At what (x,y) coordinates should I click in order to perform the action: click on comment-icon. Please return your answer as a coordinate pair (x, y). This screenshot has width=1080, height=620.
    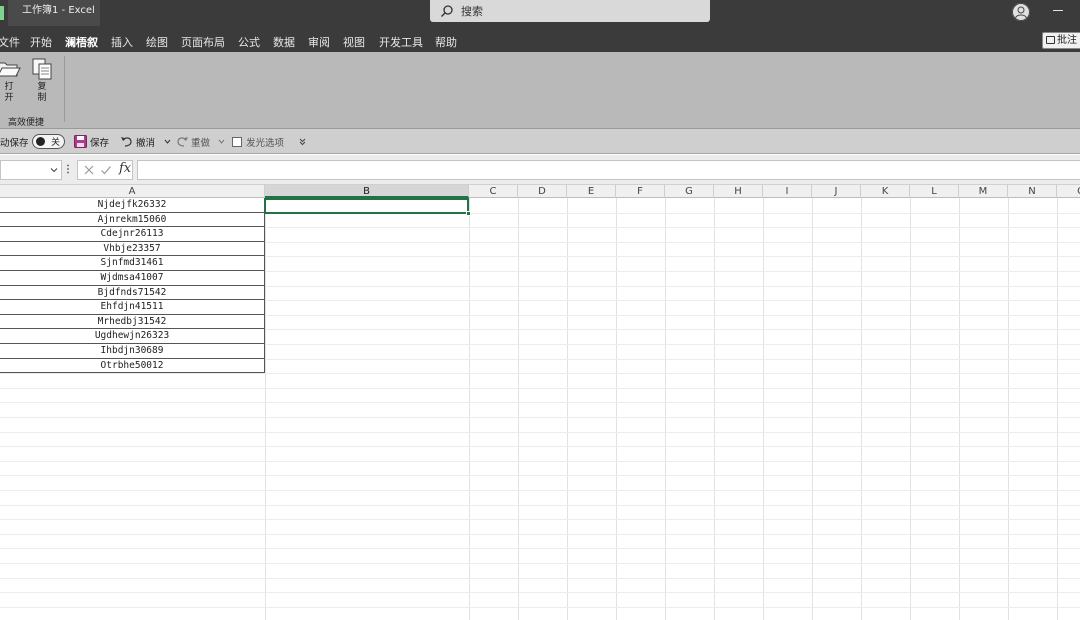
    Looking at the image, I should click on (1050, 40).